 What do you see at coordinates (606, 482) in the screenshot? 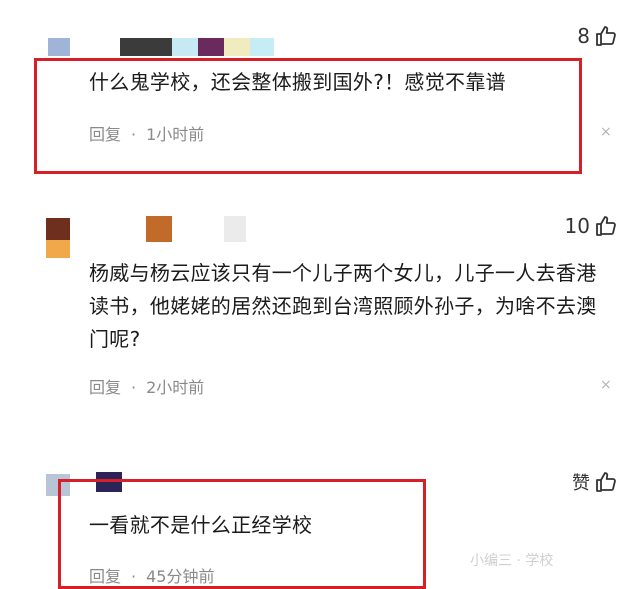
I see `thumbs-up-icon` at bounding box center [606, 482].